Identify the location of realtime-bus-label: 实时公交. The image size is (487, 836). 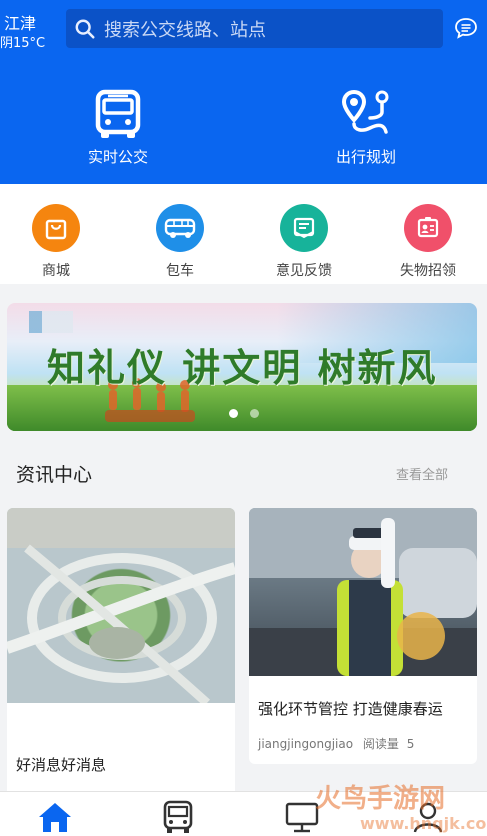
(117, 157).